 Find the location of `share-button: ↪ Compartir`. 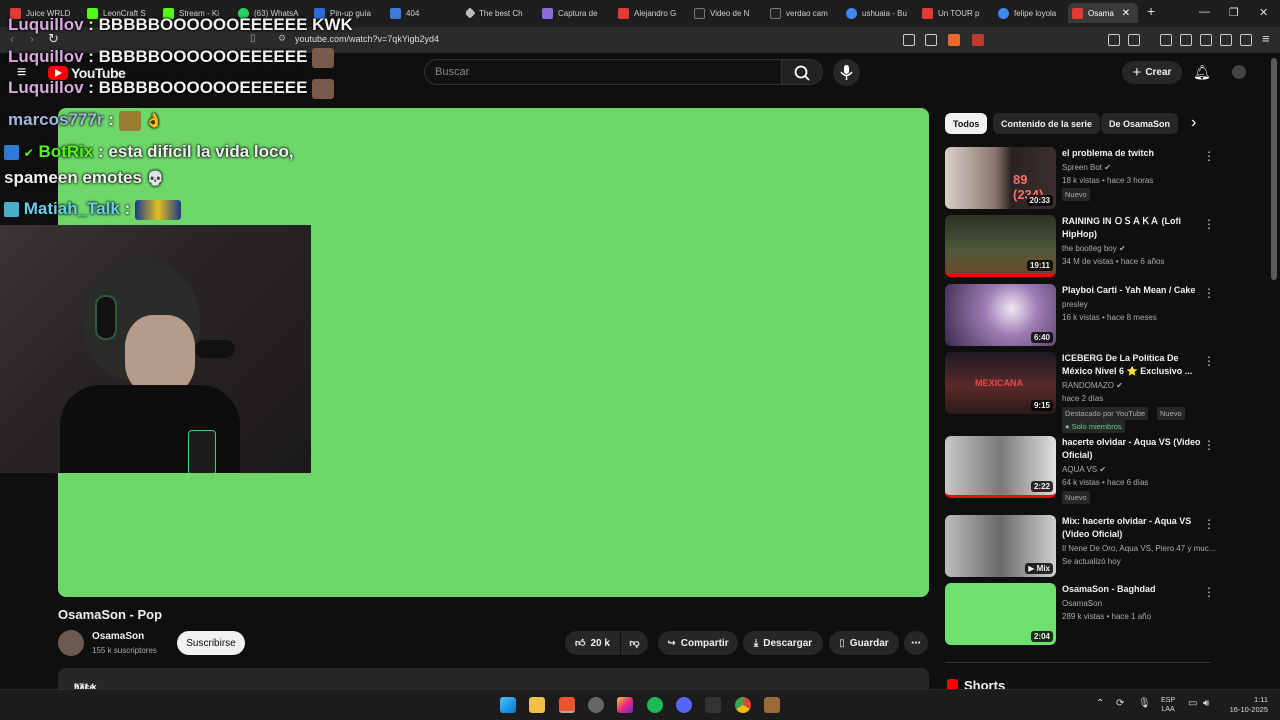

share-button: ↪ Compartir is located at coordinates (698, 643).